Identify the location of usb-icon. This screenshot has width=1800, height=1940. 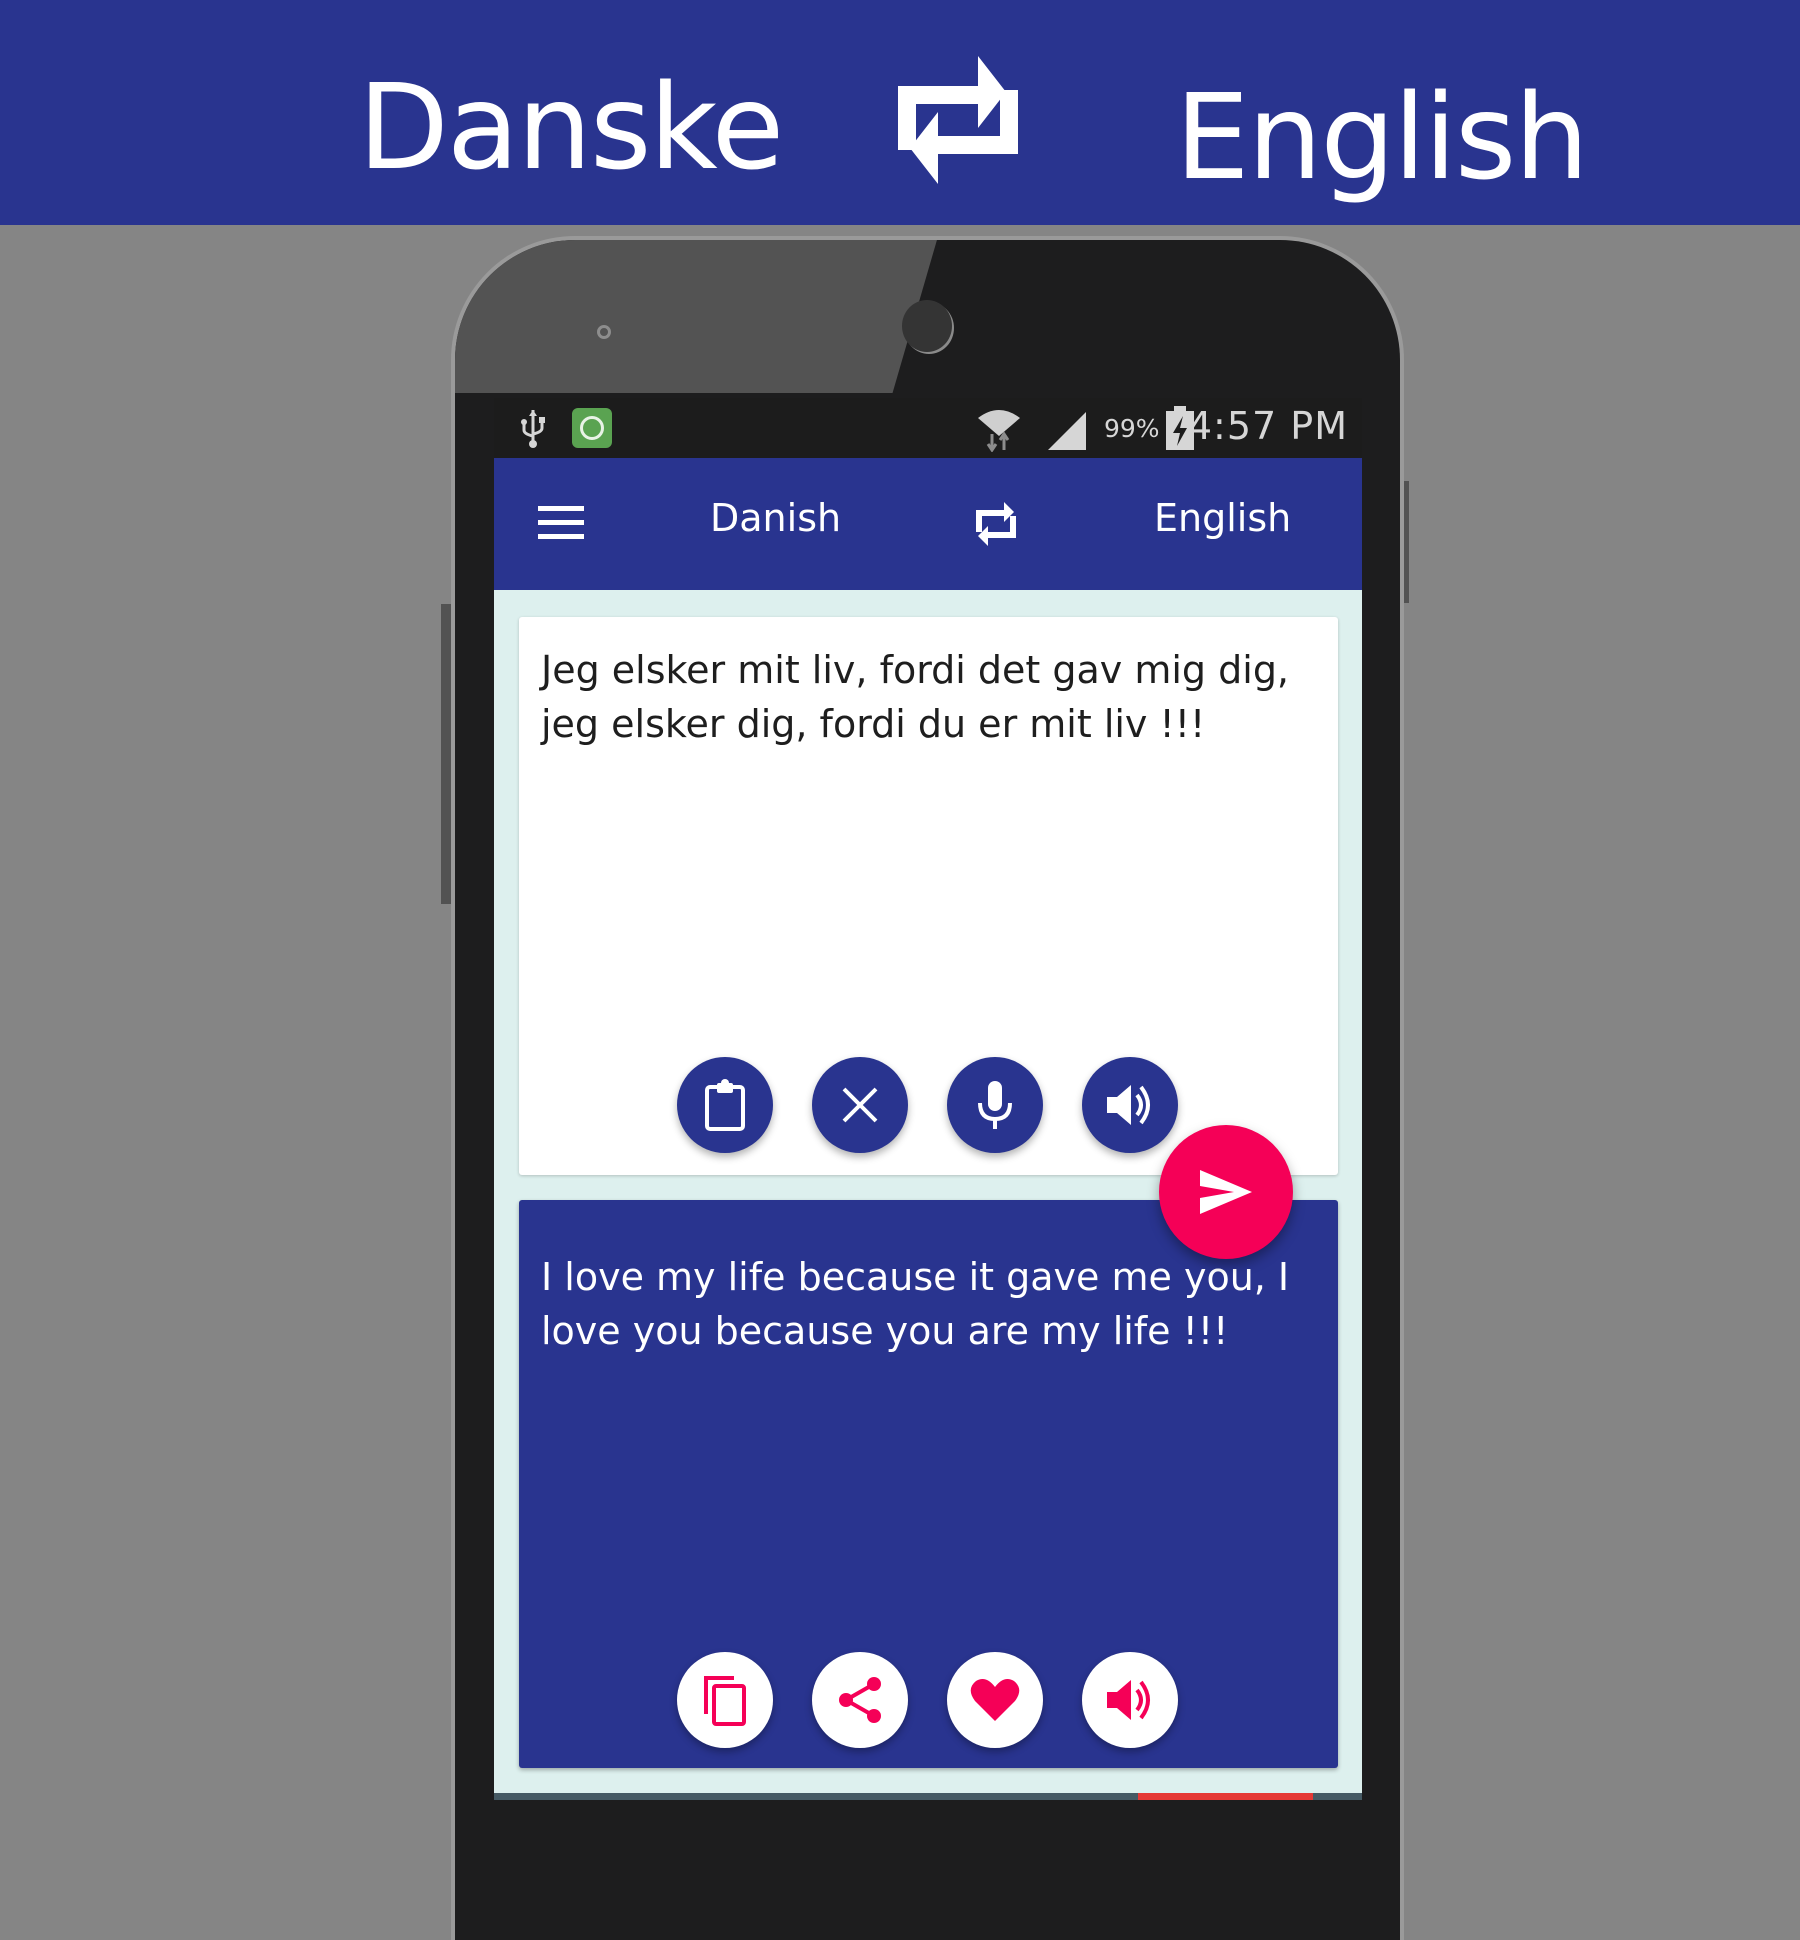
(533, 429).